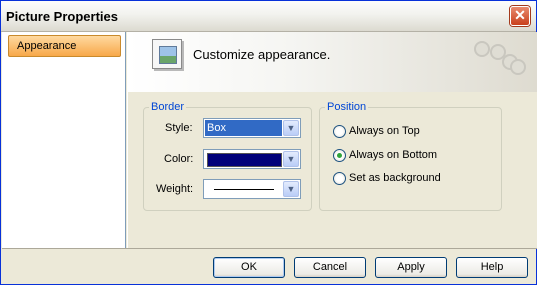 The height and width of the screenshot is (285, 537). I want to click on style-label: Style:, so click(179, 128).